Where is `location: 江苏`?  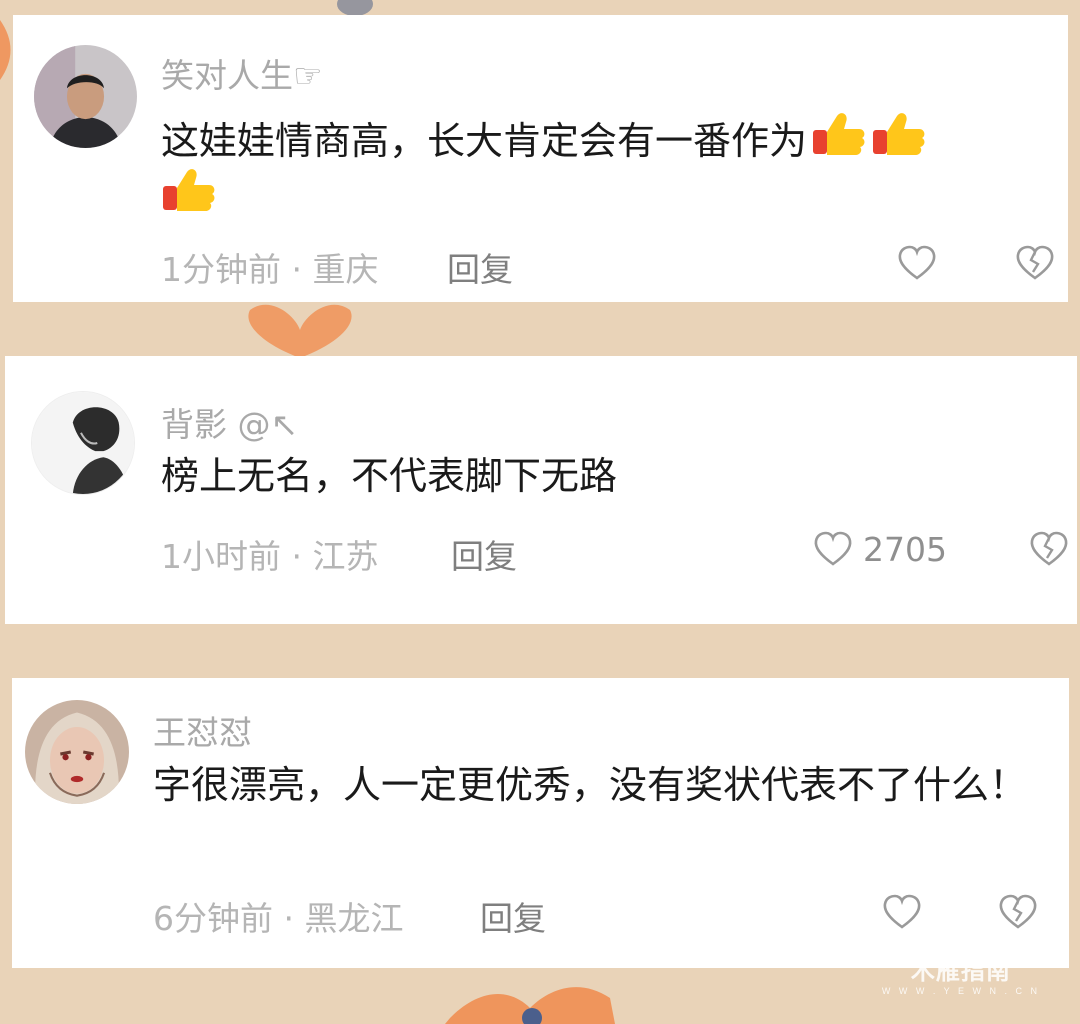 location: 江苏 is located at coordinates (345, 556).